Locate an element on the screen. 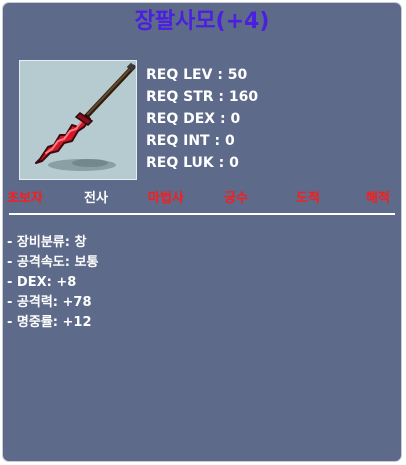 This screenshot has height=465, width=406. divider is located at coordinates (202, 214).